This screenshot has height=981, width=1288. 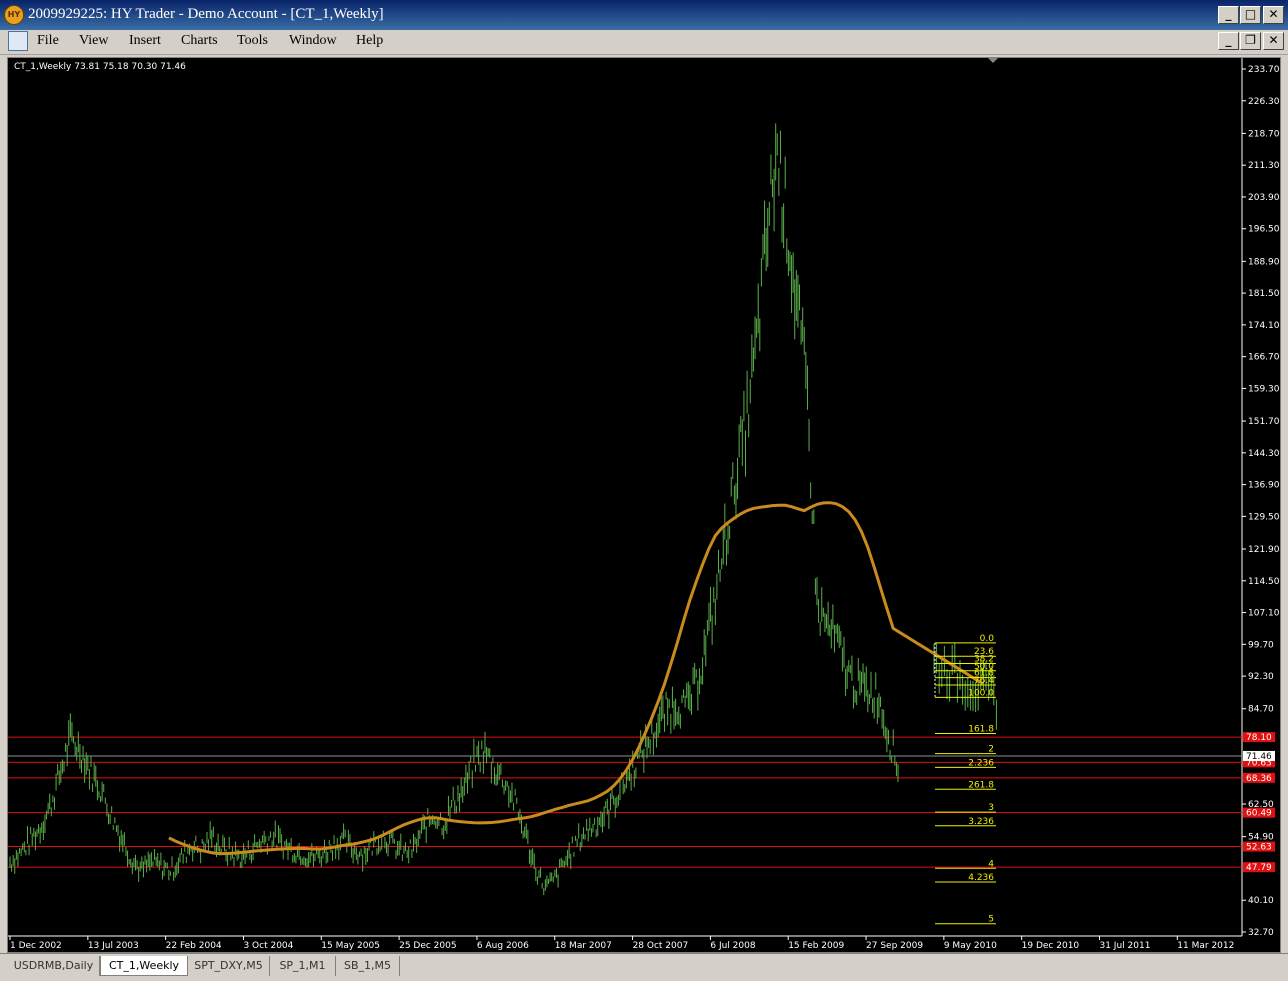 What do you see at coordinates (1259, 757) in the screenshot?
I see `bid-price-label: 71.46` at bounding box center [1259, 757].